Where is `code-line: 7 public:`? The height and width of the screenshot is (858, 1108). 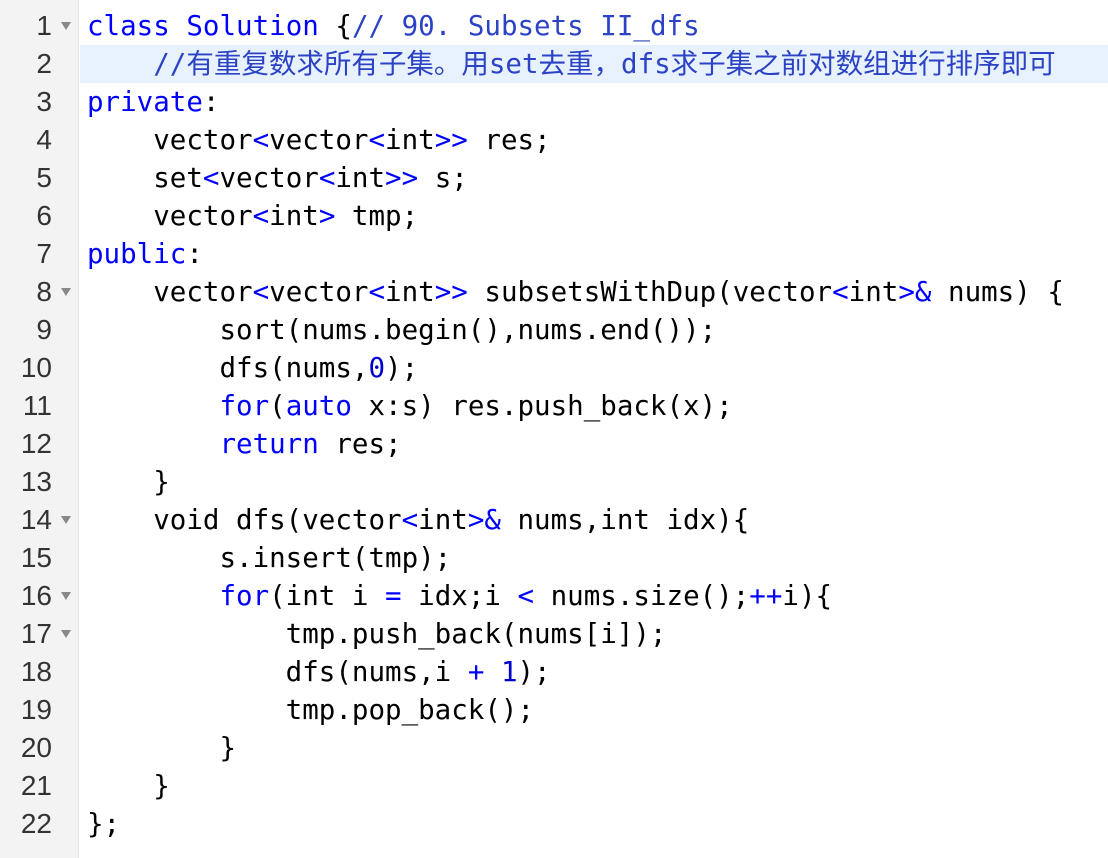 code-line: 7 public: is located at coordinates (554, 254).